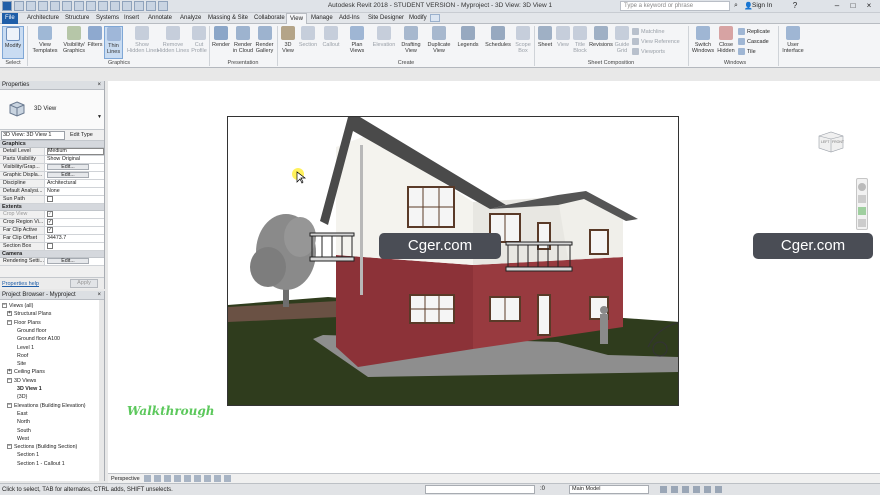 The image size is (880, 495). What do you see at coordinates (52, 254) in the screenshot?
I see `property-group-header: Camera` at bounding box center [52, 254].